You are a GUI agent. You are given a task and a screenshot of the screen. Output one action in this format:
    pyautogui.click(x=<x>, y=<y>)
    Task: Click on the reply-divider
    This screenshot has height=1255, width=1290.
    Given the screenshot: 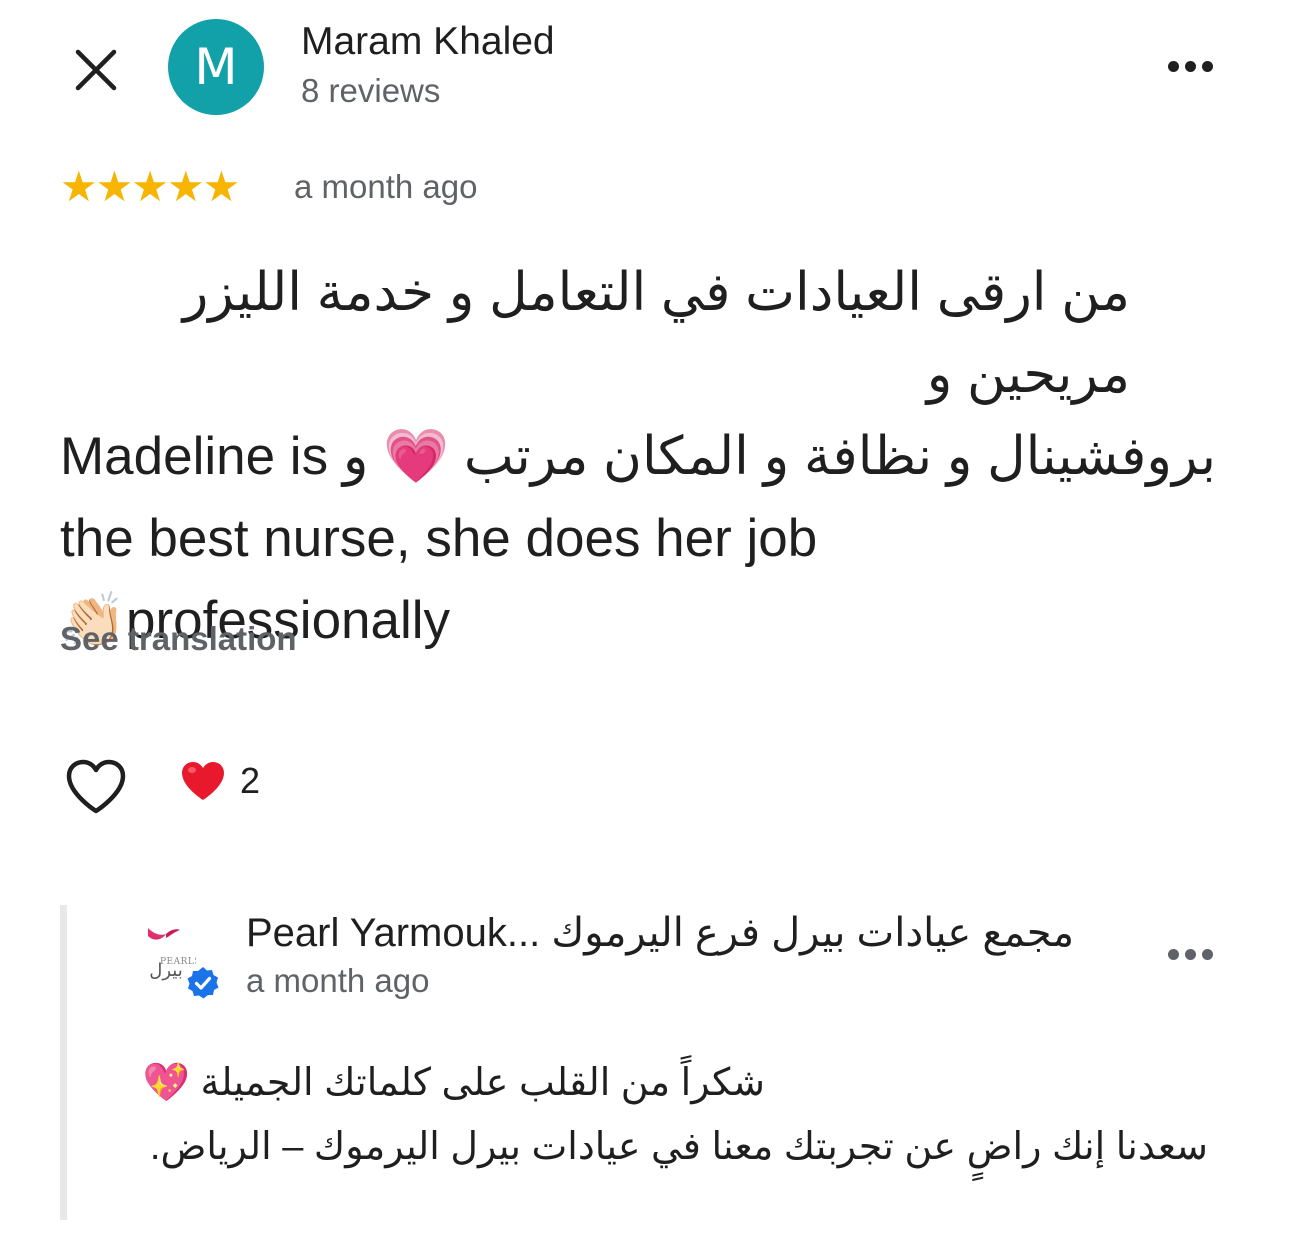 What is the action you would take?
    pyautogui.click(x=63, y=1062)
    